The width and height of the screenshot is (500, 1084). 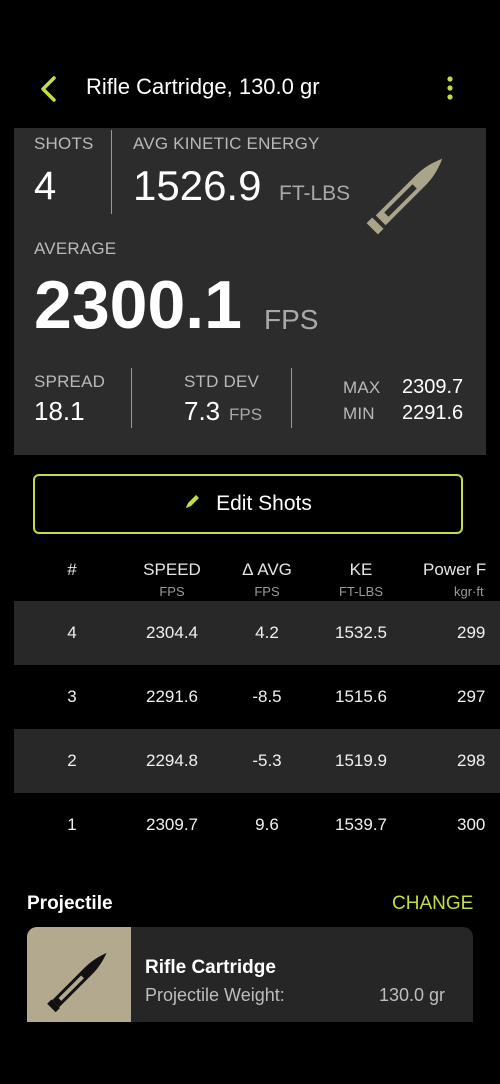 What do you see at coordinates (215, 995) in the screenshot?
I see `projectile-weight-label: Projectile Weight:` at bounding box center [215, 995].